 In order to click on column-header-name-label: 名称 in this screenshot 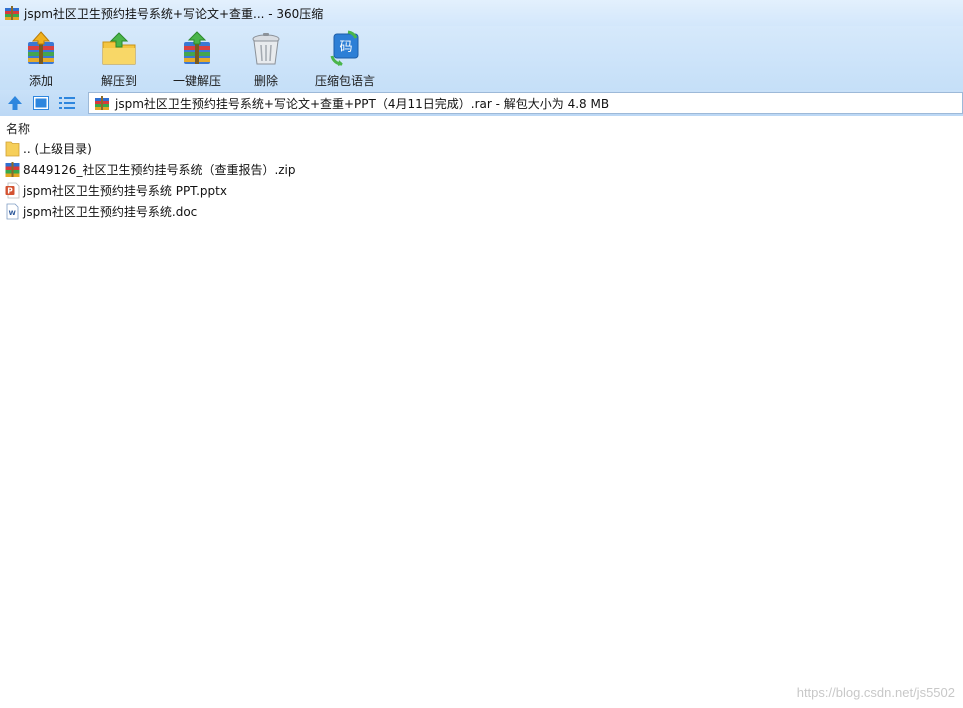, I will do `click(18, 128)`.